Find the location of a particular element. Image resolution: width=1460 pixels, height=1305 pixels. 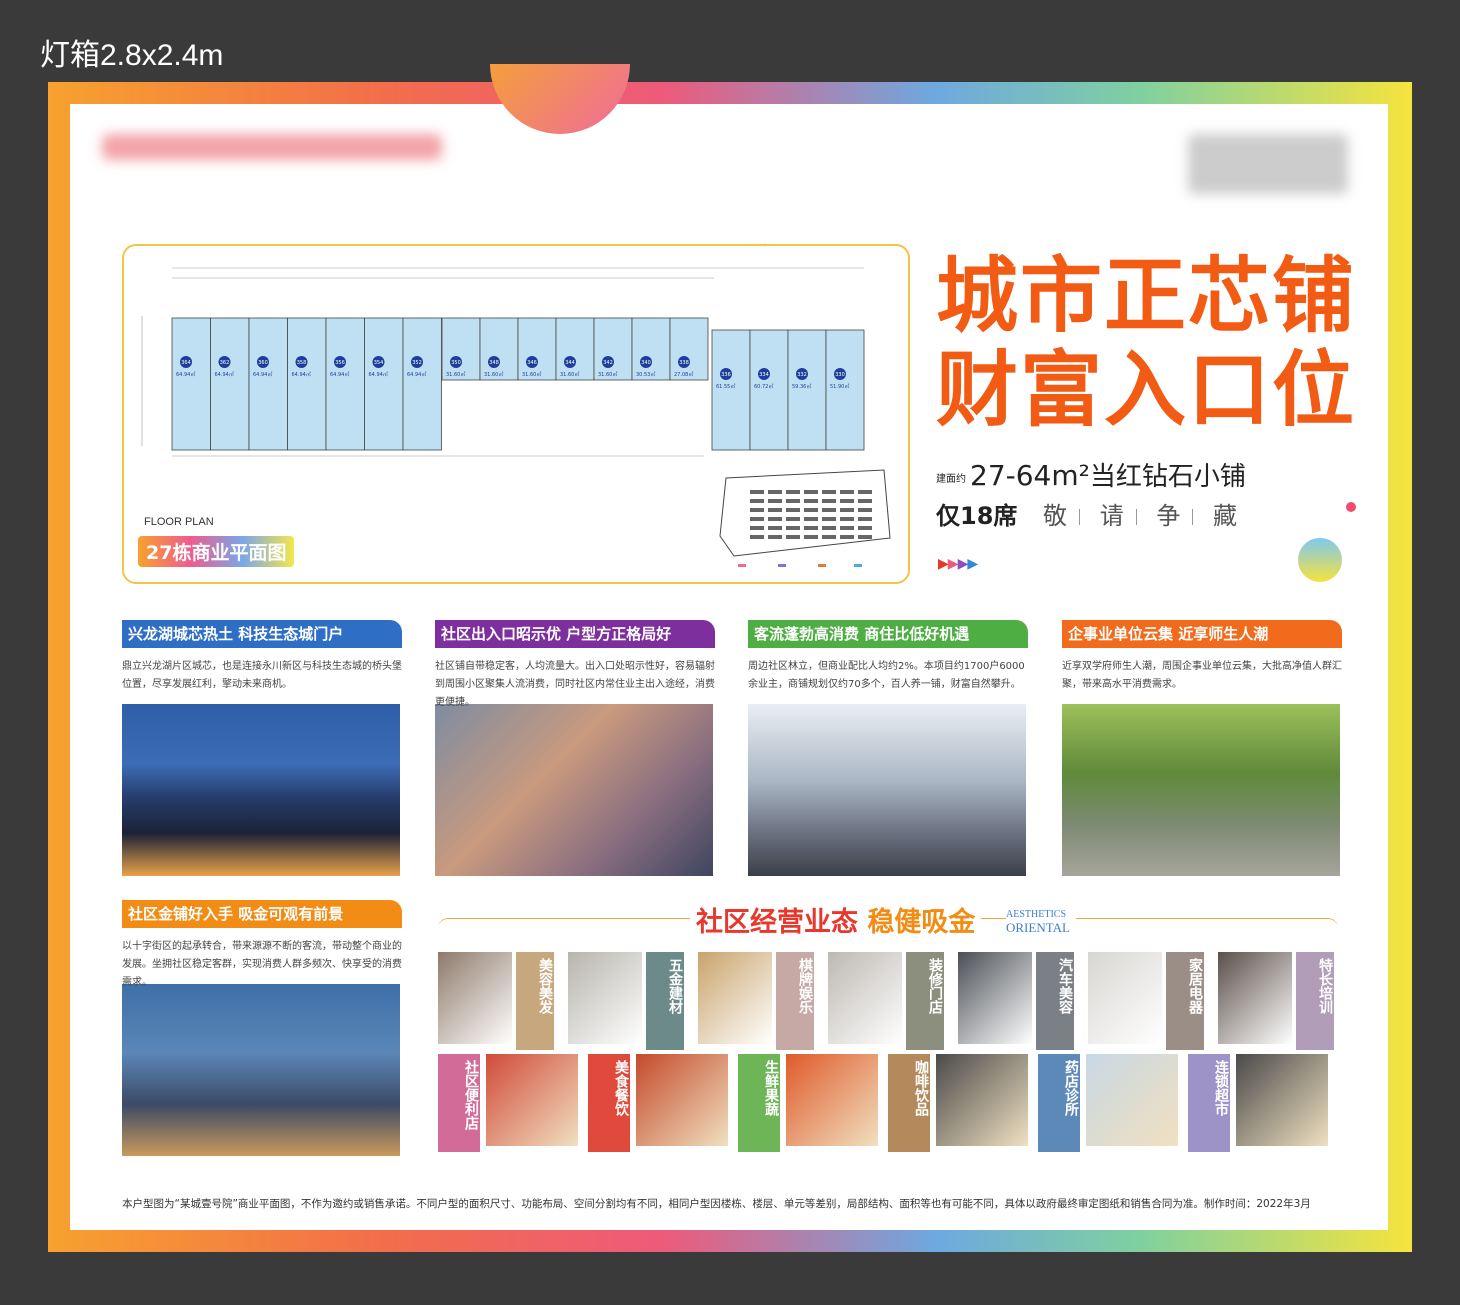

decor-circle-right is located at coordinates (1320, 560).